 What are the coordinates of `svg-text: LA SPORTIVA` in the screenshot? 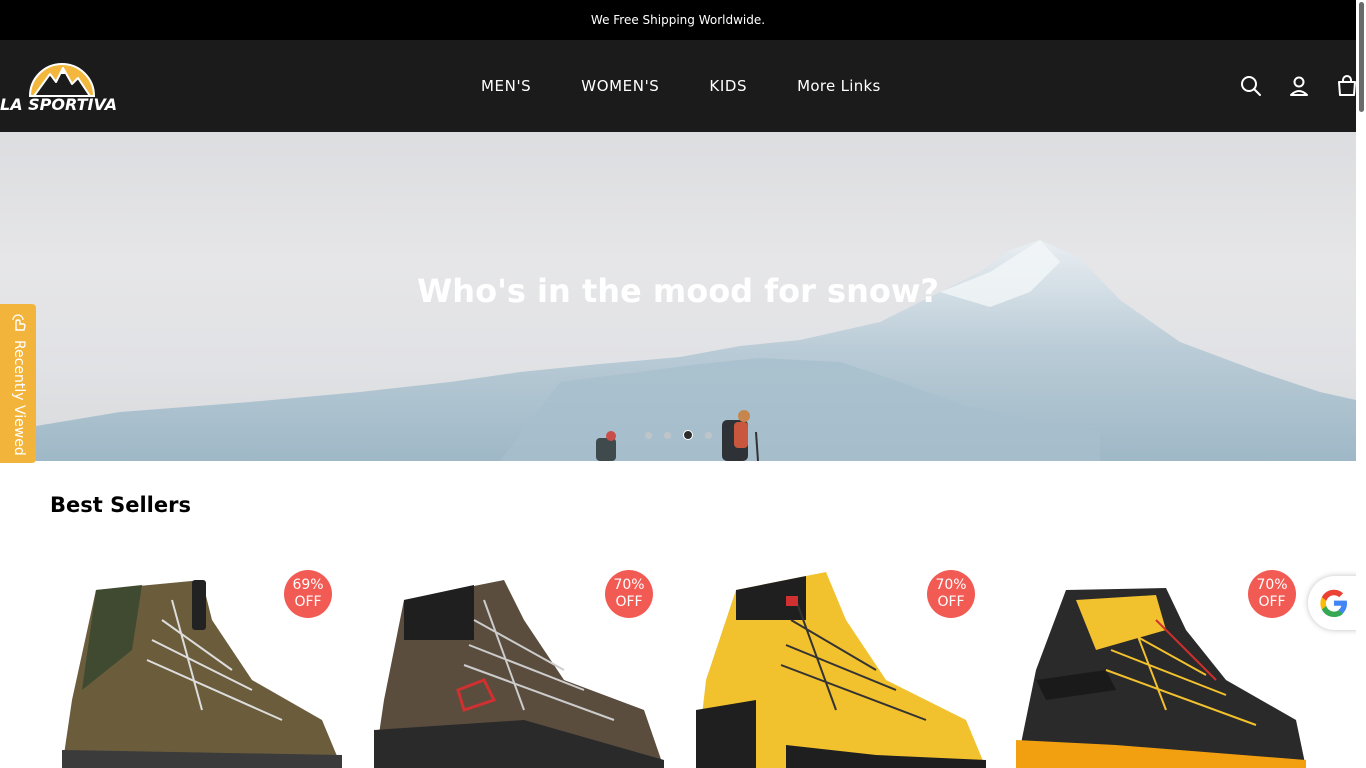 It's located at (58, 104).